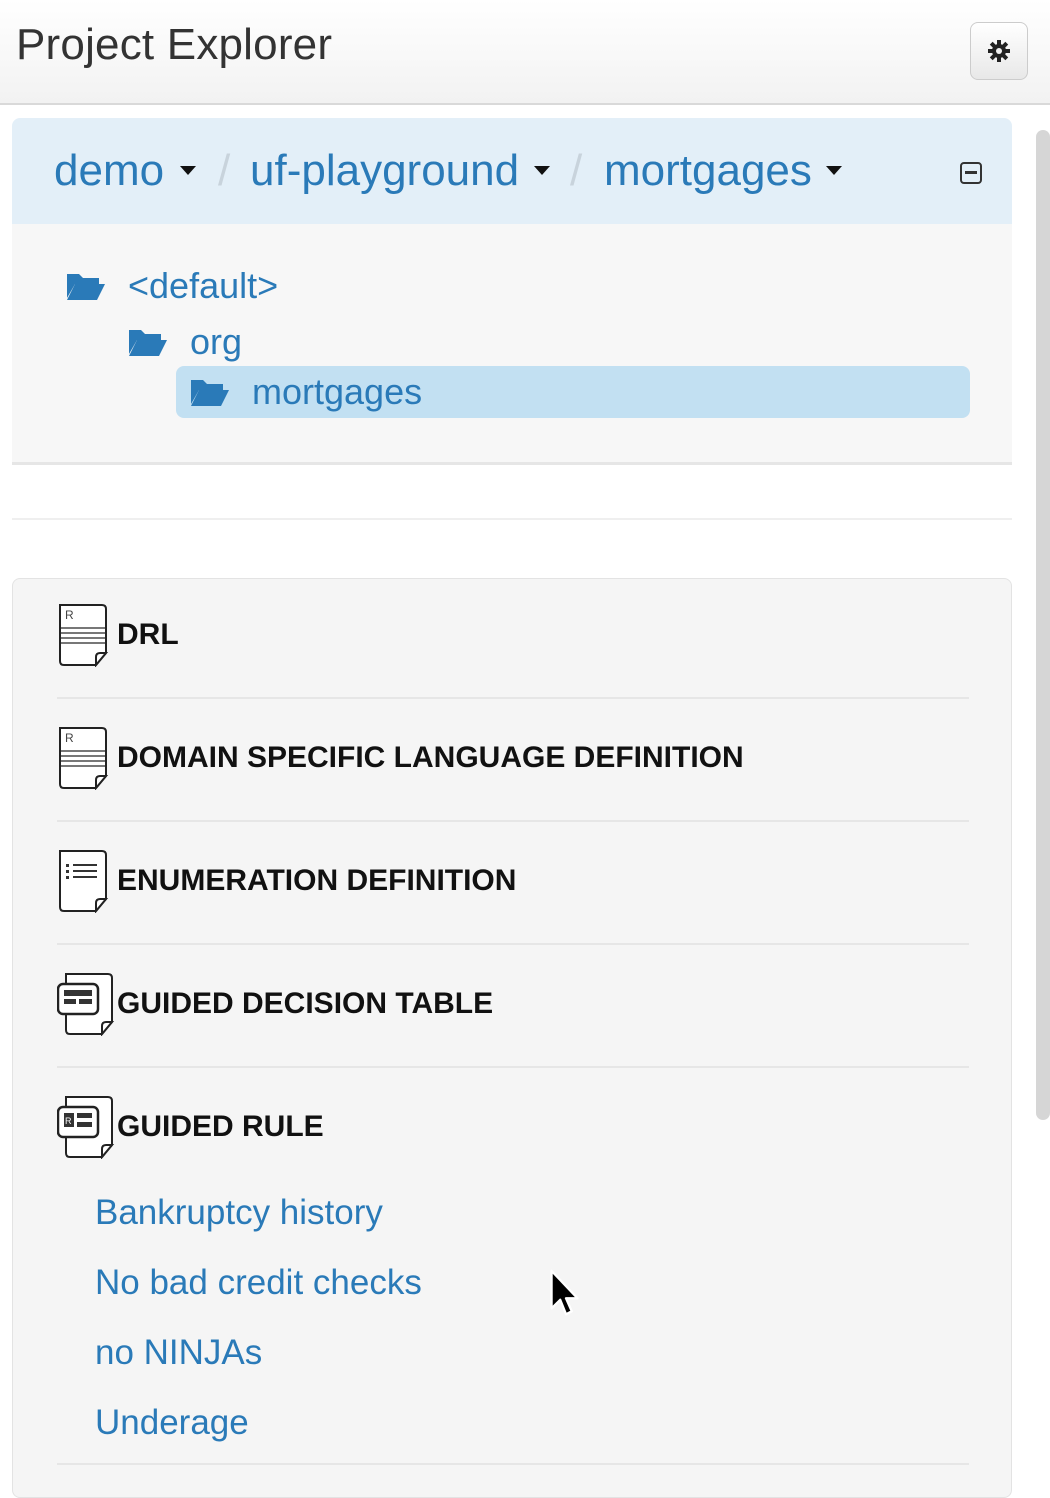 This screenshot has width=1050, height=1498. I want to click on section-header: GUIDED DECISION TABLE, so click(275, 1004).